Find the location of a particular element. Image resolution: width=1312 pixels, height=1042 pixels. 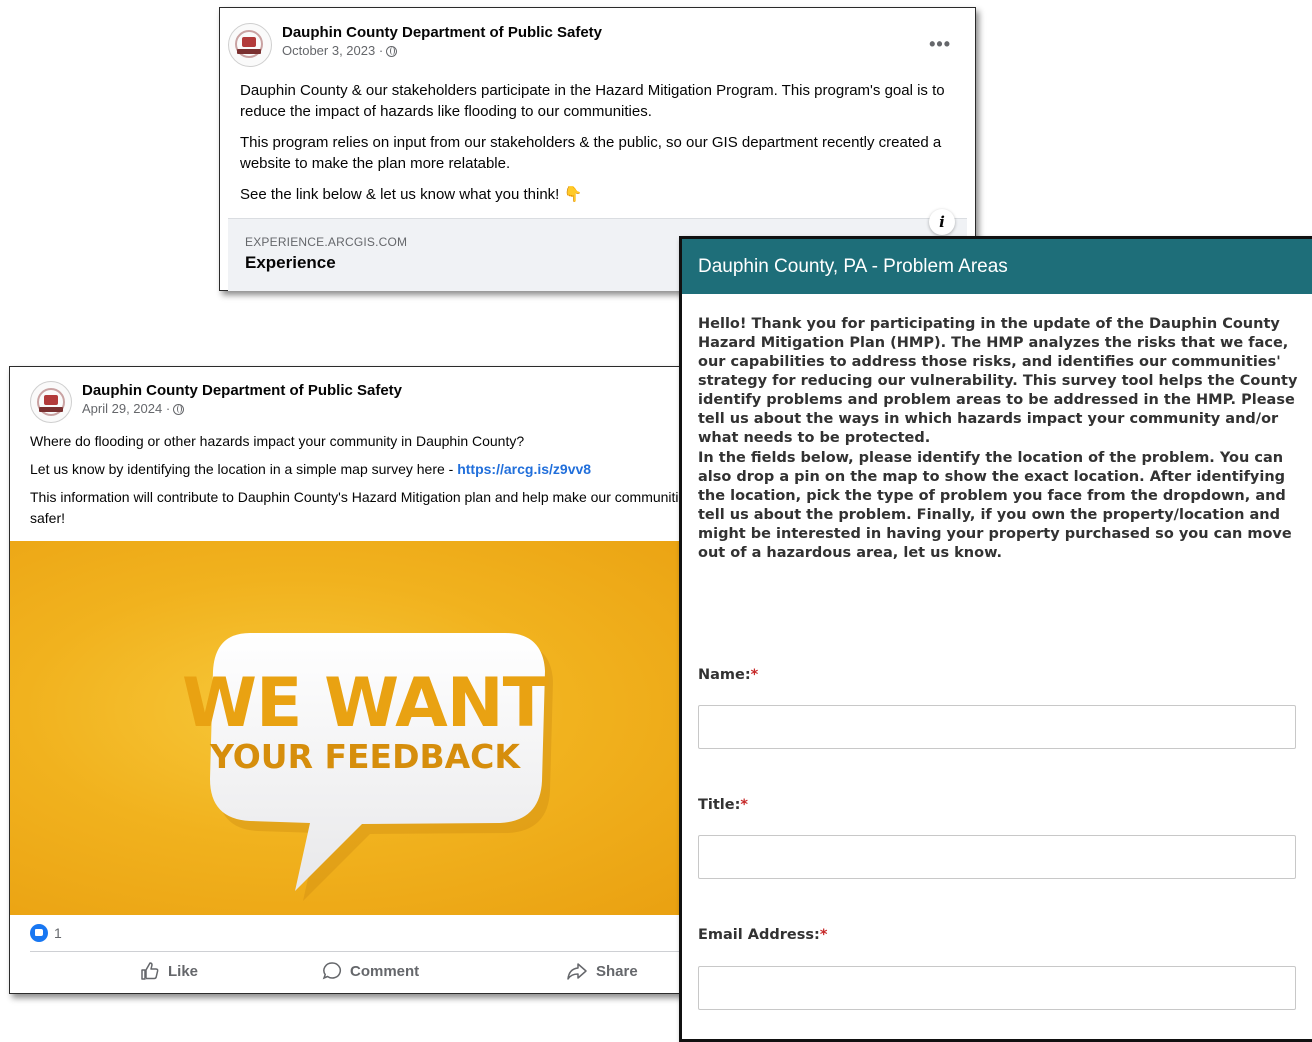

email-label-text: Email Address: is located at coordinates (759, 935).